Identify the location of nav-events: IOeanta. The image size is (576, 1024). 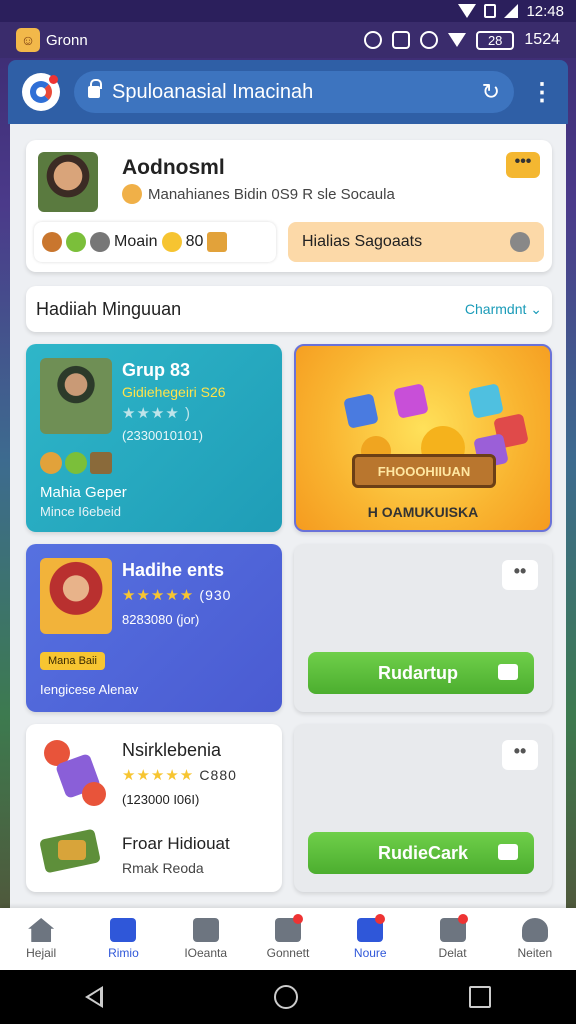
(206, 939).